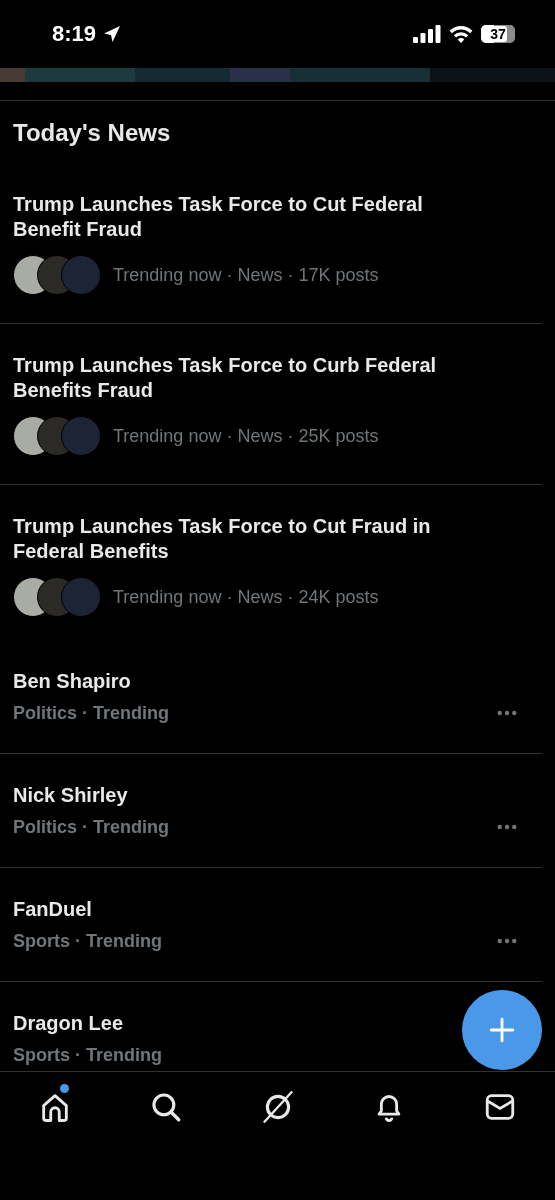 This screenshot has height=1200, width=555. I want to click on clock-time: 8:19, so click(74, 34).